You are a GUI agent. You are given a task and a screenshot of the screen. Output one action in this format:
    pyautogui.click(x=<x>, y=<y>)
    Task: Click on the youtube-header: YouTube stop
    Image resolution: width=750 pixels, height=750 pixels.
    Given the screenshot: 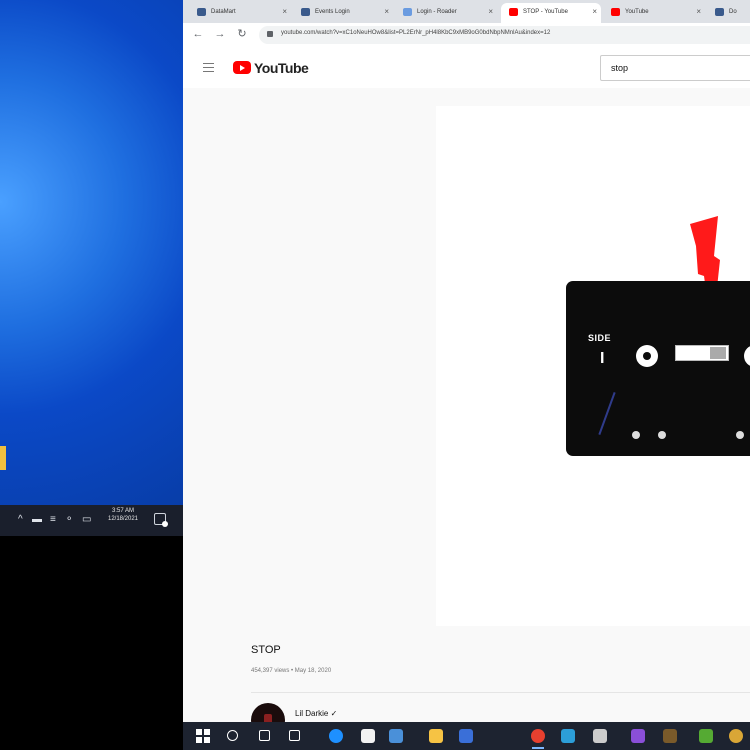 What is the action you would take?
    pyautogui.click(x=466, y=68)
    